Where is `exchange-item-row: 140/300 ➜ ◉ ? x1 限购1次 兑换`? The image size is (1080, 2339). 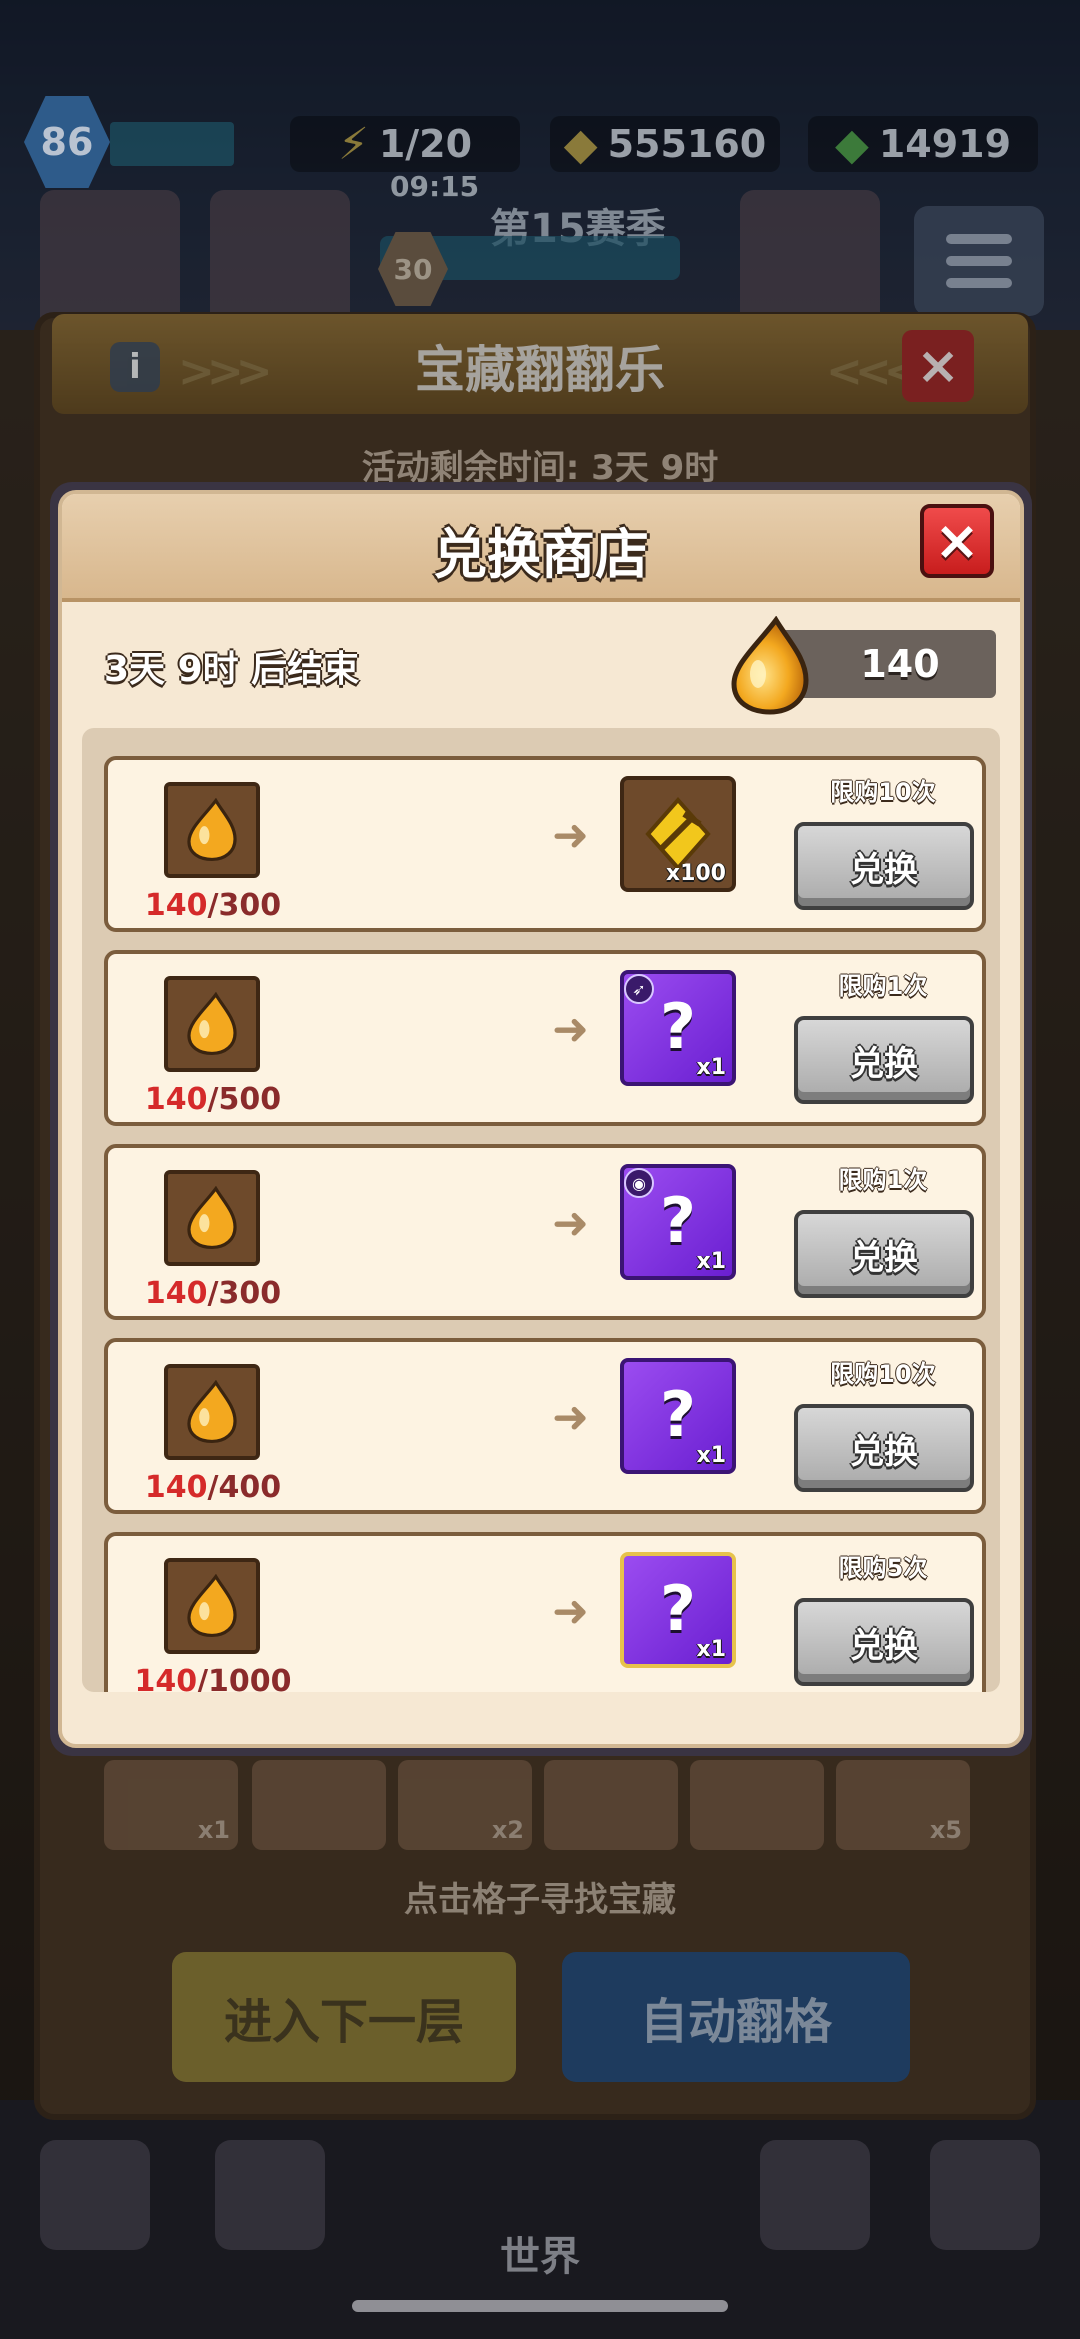
exchange-item-row: 140/300 ➜ ◉ ? x1 限购1次 兑换 is located at coordinates (545, 1232).